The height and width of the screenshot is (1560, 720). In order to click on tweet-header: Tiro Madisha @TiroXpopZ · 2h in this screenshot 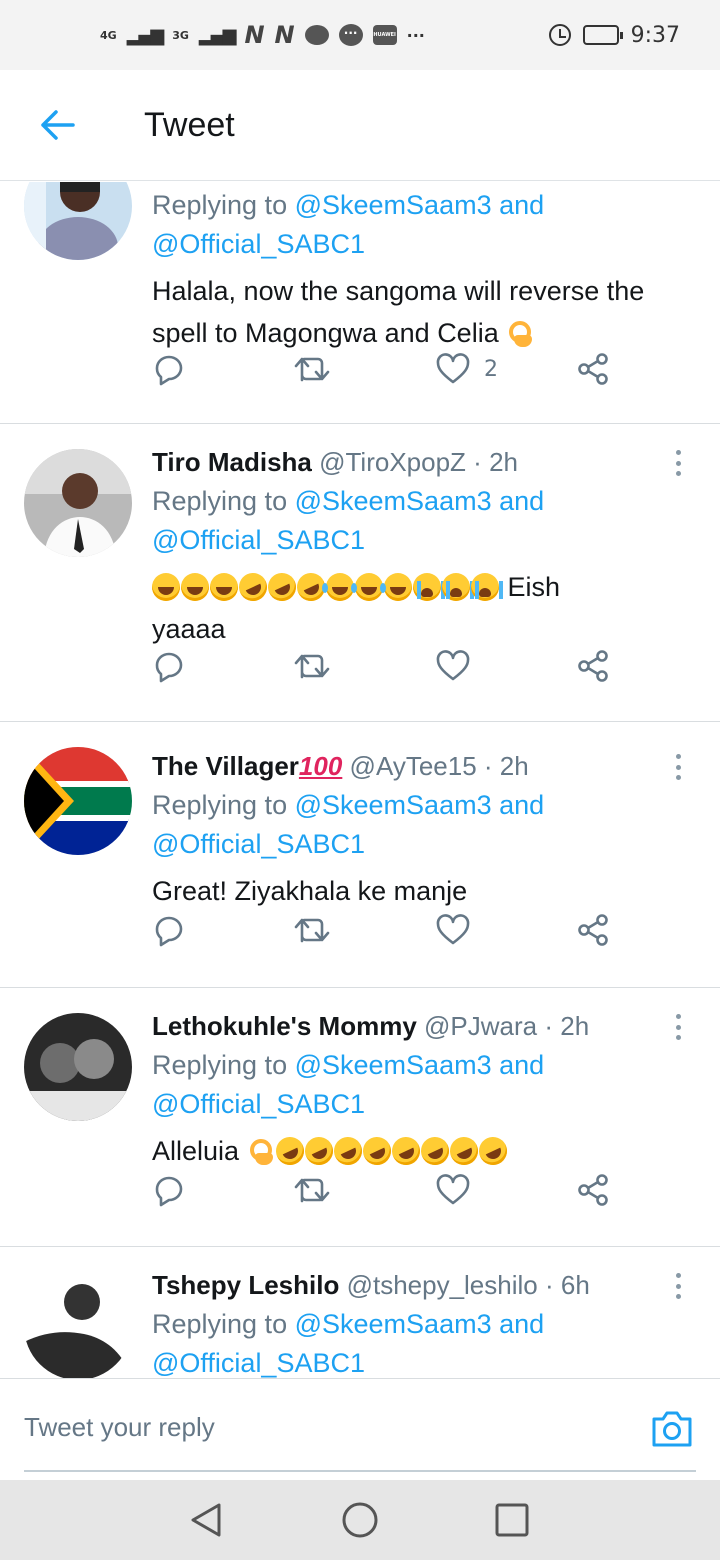, I will do `click(416, 463)`.